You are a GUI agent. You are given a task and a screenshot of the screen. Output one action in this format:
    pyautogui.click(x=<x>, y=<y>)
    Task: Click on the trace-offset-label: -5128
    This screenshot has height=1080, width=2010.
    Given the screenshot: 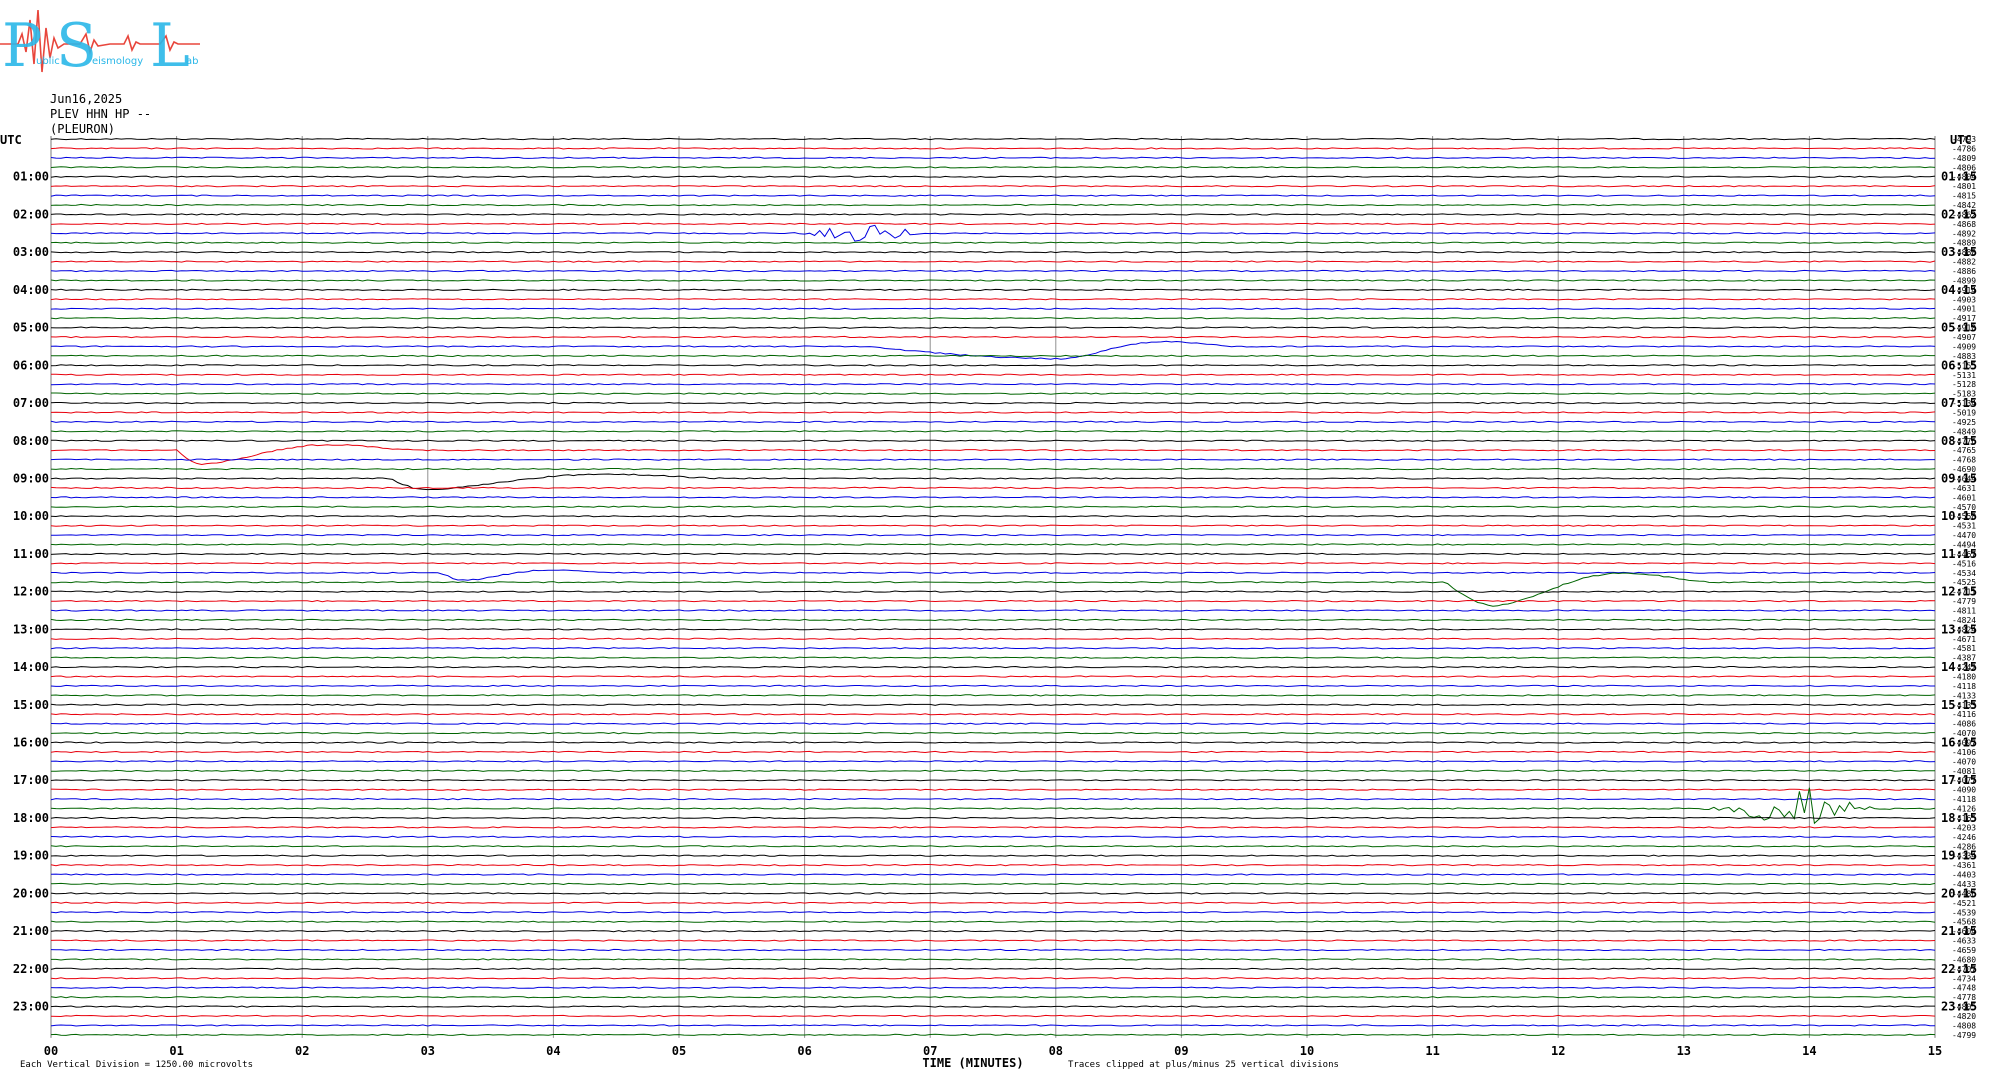 What is the action you would take?
    pyautogui.click(x=1964, y=384)
    